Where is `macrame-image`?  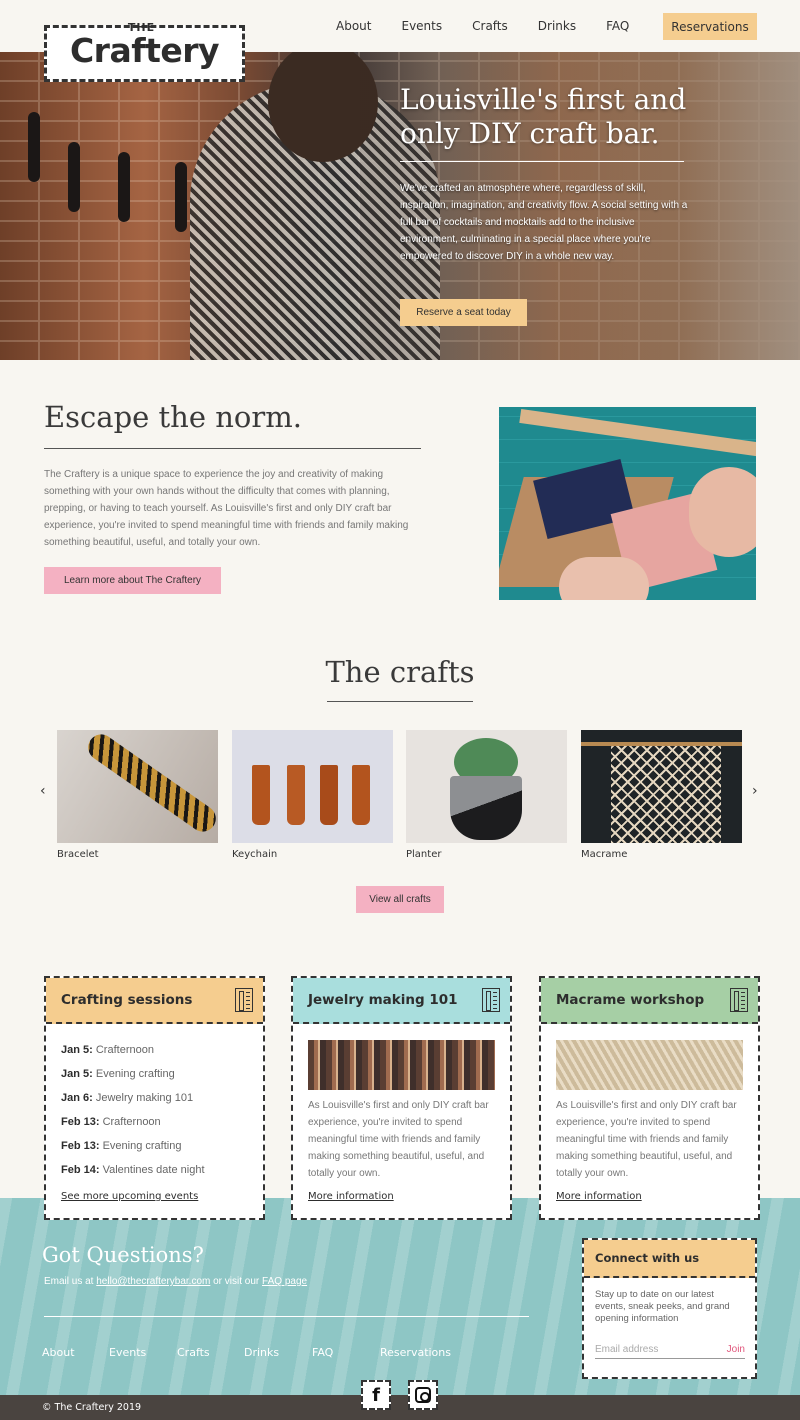 macrame-image is located at coordinates (661, 786).